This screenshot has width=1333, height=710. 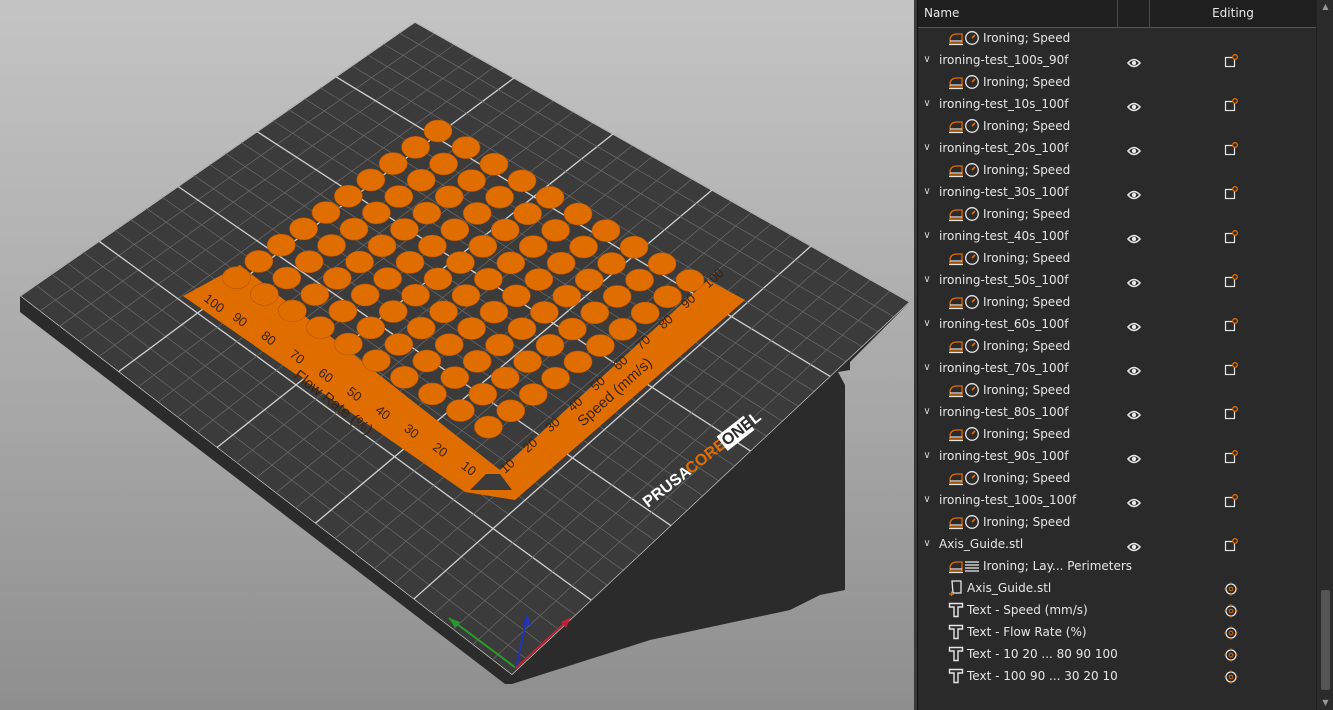 I want to click on object-row: ∨ ironing-test_60s_100f, so click(x=1117, y=324).